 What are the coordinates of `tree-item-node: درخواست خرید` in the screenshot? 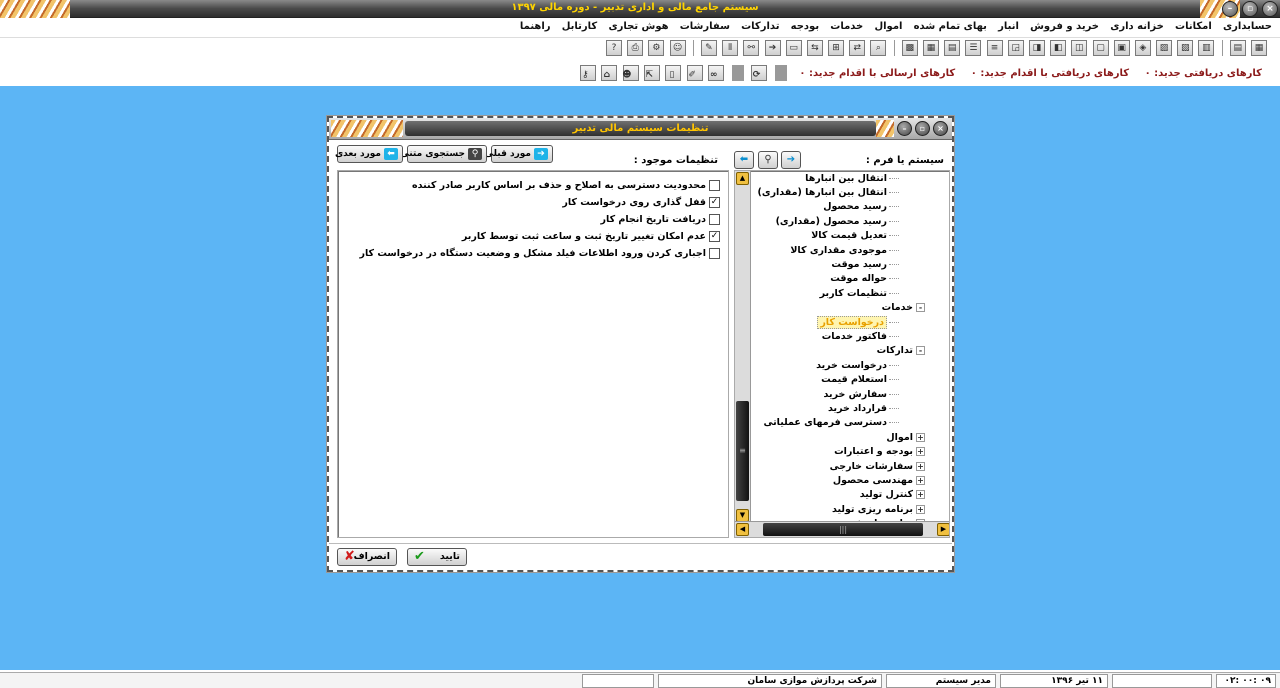 It's located at (841, 365).